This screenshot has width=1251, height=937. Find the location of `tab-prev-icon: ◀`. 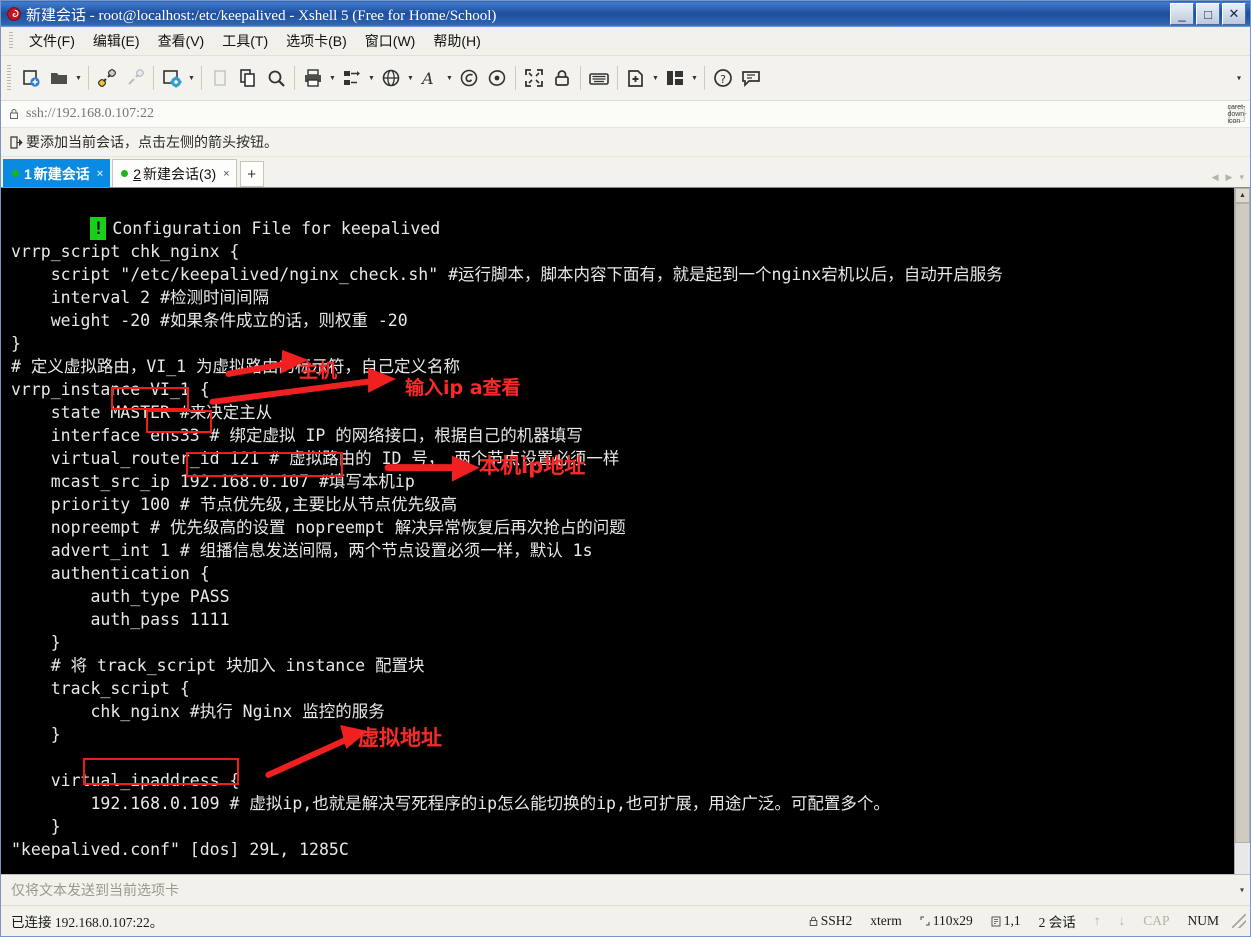

tab-prev-icon: ◀ is located at coordinates (1215, 177).